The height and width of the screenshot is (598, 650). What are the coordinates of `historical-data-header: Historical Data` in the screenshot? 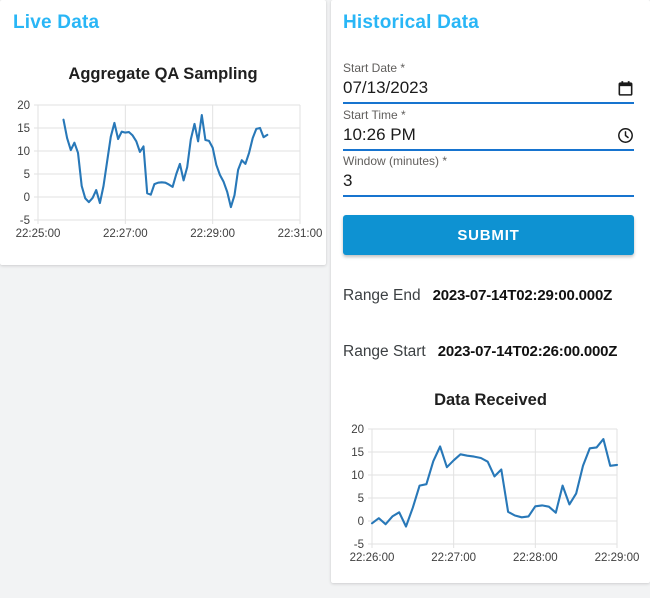 It's located at (411, 22).